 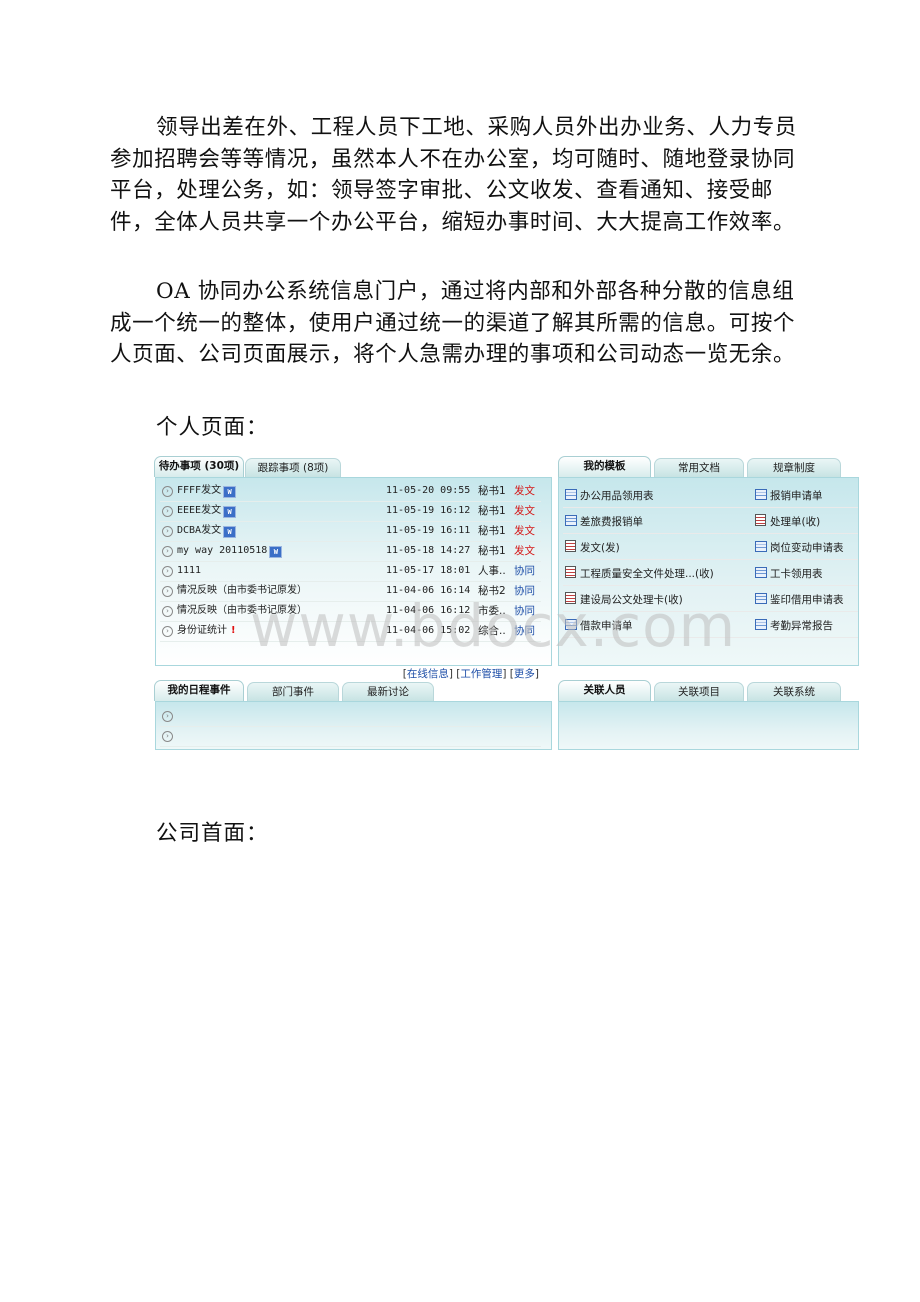 What do you see at coordinates (699, 467) in the screenshot?
I see `tab-common-docs: 常用文档` at bounding box center [699, 467].